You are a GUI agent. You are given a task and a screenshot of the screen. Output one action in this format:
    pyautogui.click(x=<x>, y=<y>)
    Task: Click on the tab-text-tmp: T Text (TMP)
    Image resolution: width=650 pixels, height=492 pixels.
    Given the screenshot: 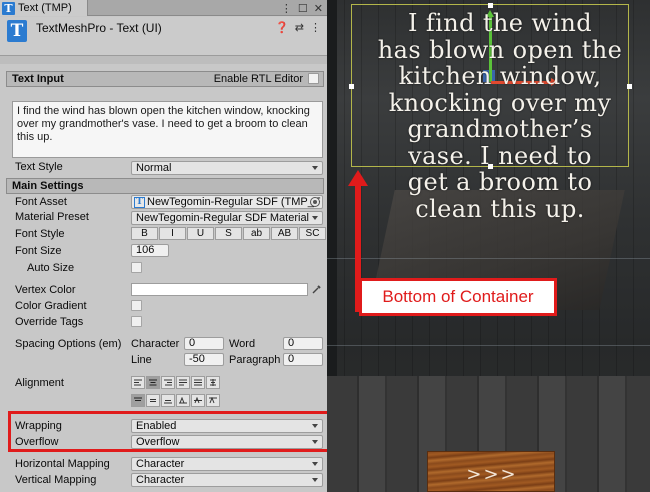 What is the action you would take?
    pyautogui.click(x=44, y=8)
    